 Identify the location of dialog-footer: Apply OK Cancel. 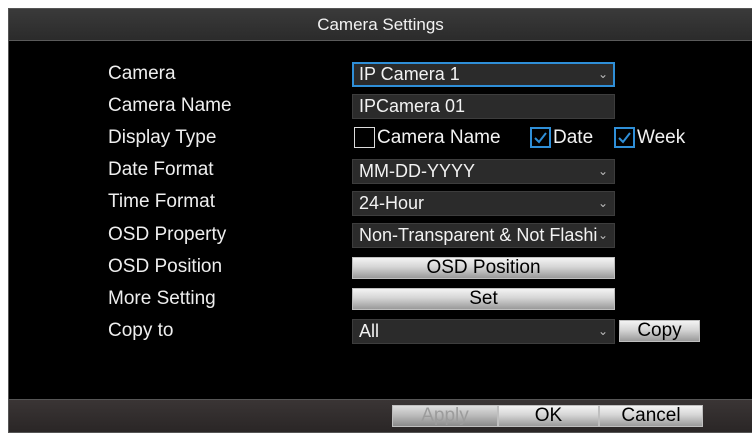
(380, 415).